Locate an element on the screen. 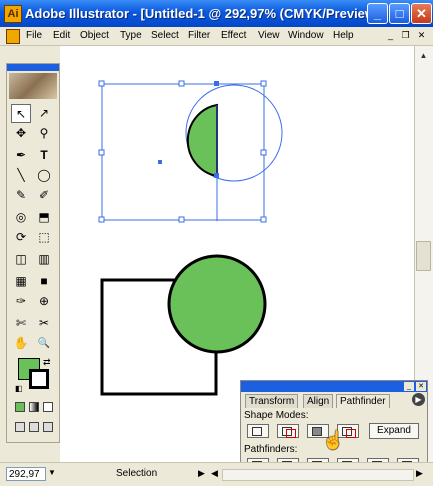 The image size is (433, 486). pen-tool-icon: ✒ is located at coordinates (21, 155).